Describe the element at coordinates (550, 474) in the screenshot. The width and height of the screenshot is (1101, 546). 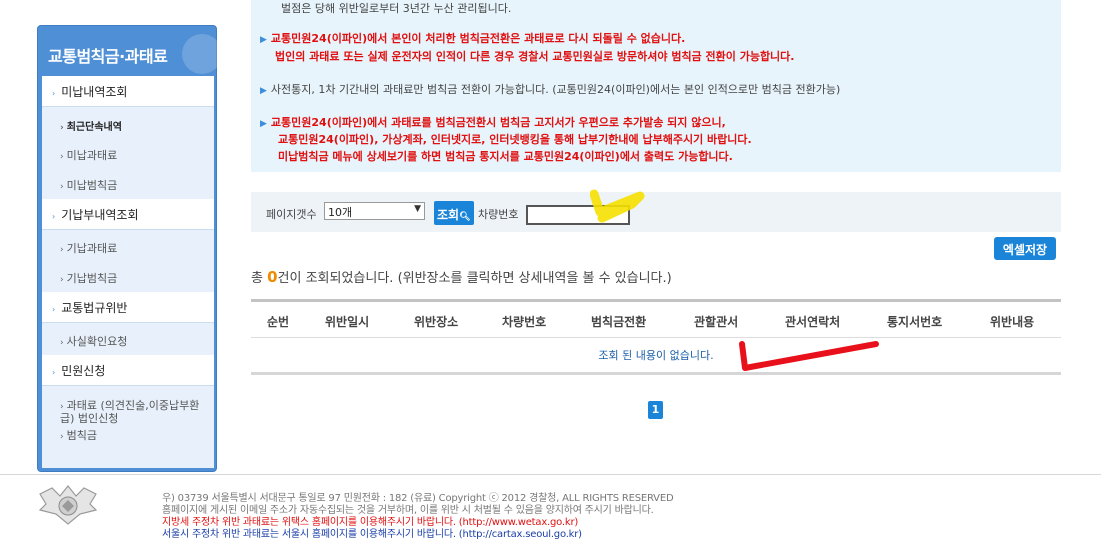
I see `footer-divider` at that location.